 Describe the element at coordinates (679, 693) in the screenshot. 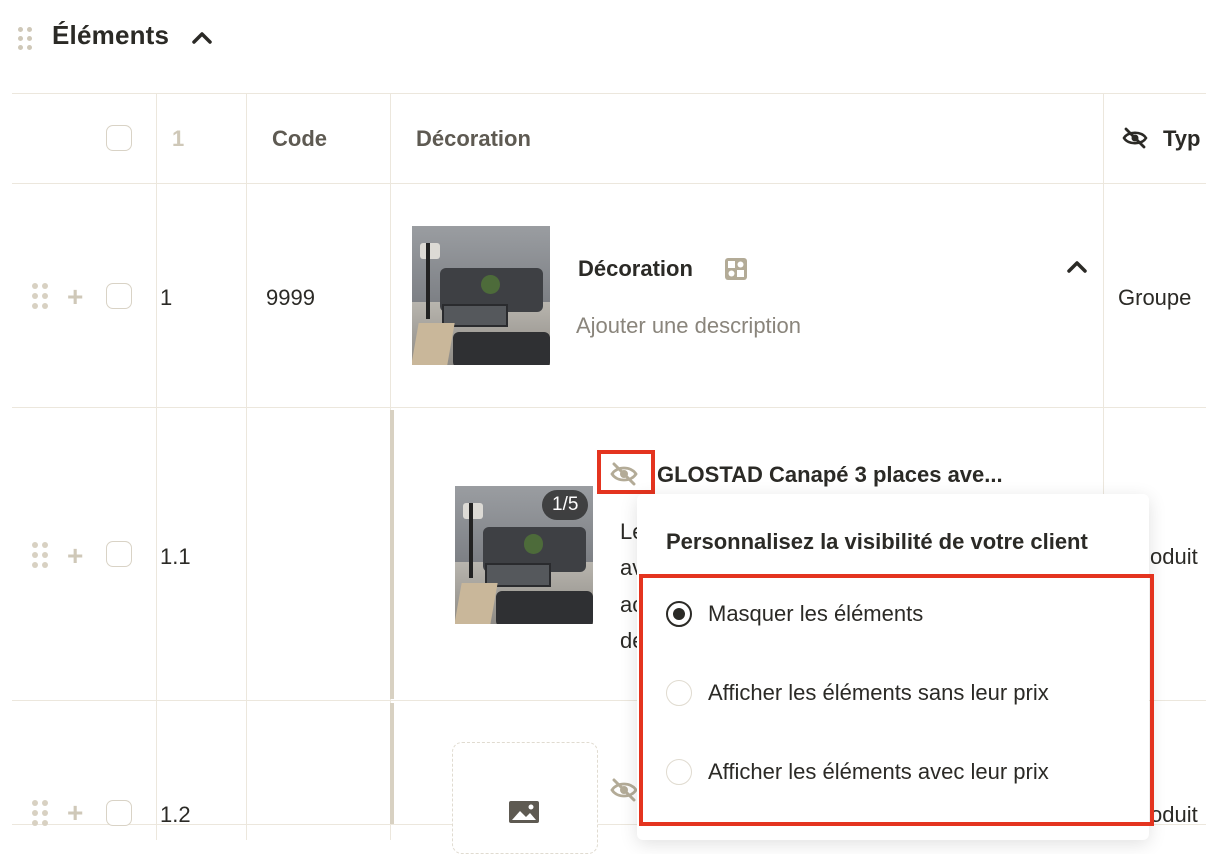

I see `radio-show-without-price` at that location.